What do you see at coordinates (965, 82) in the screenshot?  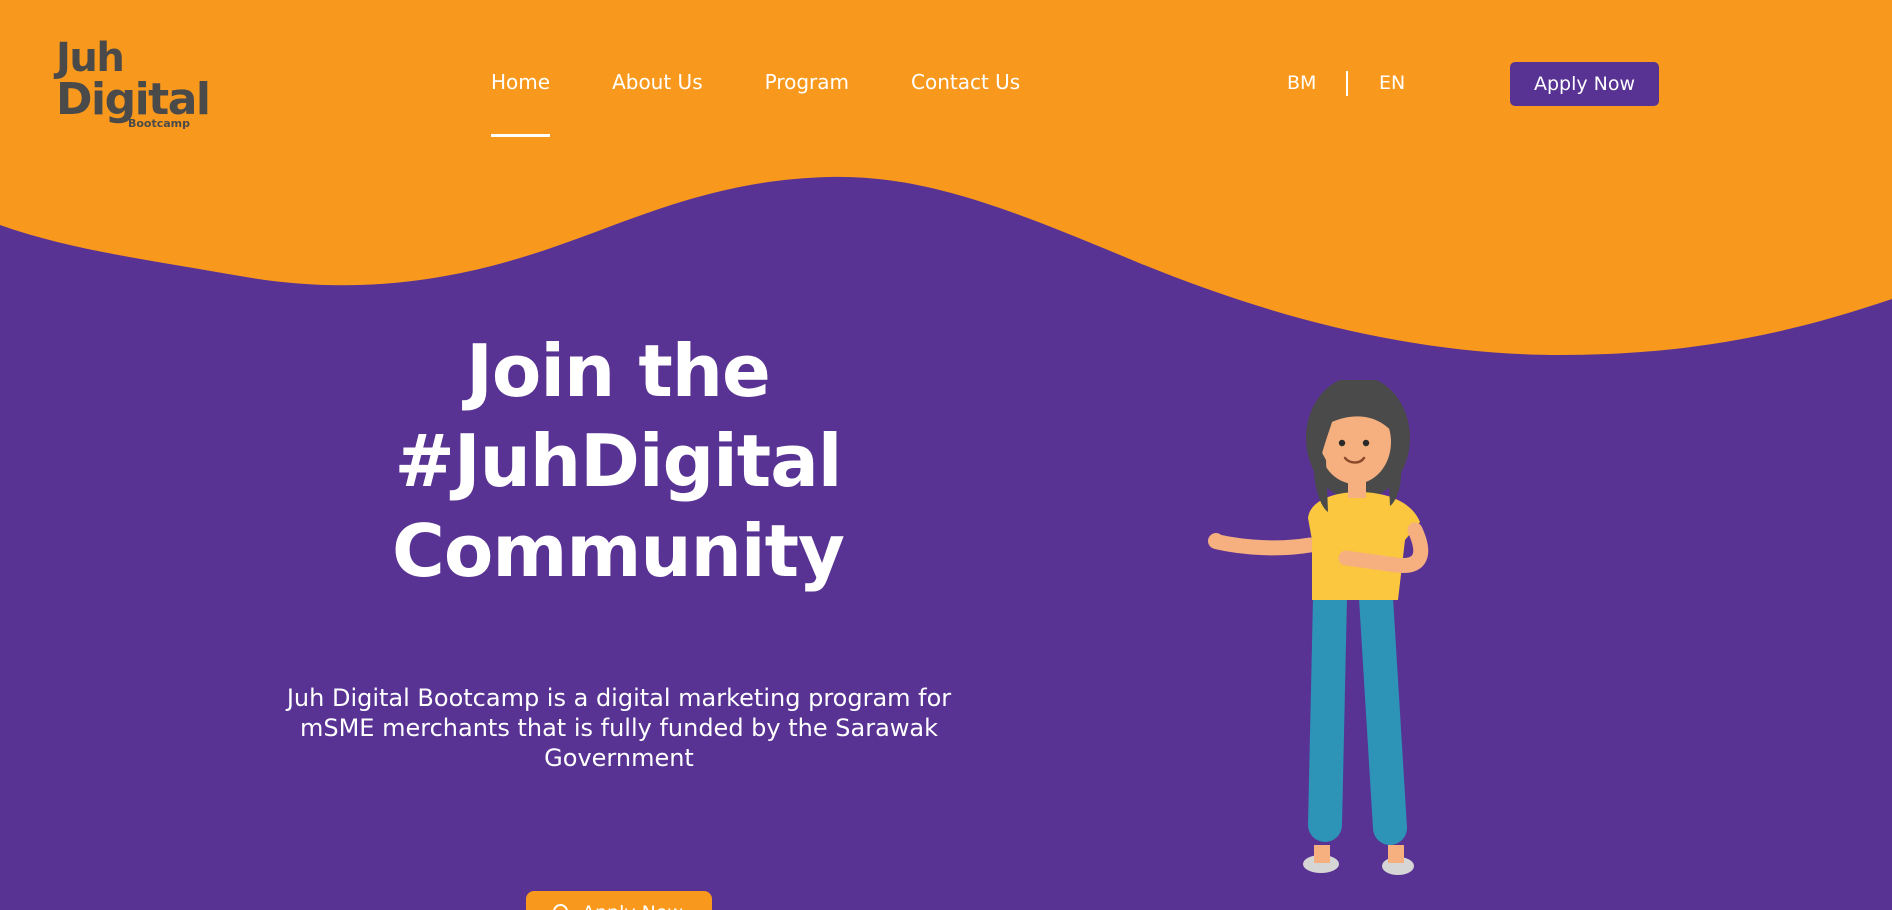 I see `nav-item-contact-us: Contact Us` at bounding box center [965, 82].